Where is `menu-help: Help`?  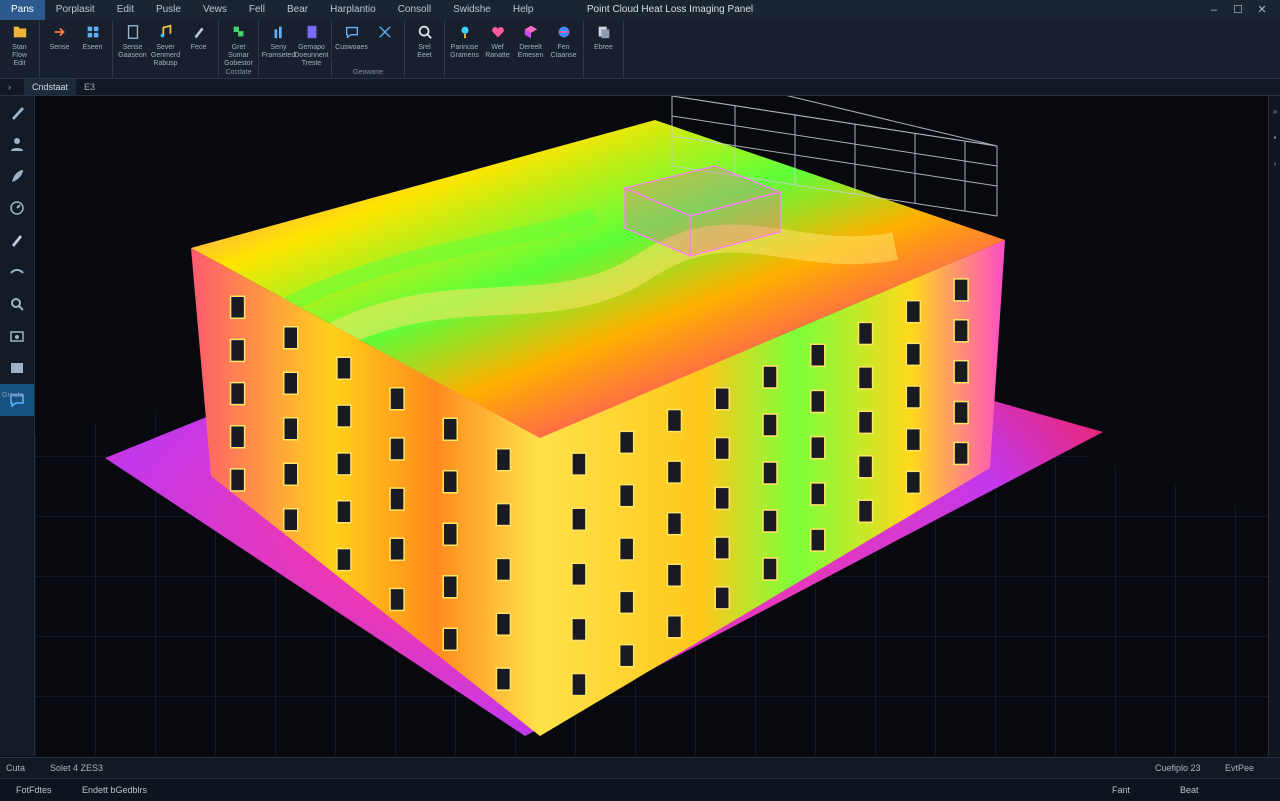
menu-help: Help is located at coordinates (523, 10).